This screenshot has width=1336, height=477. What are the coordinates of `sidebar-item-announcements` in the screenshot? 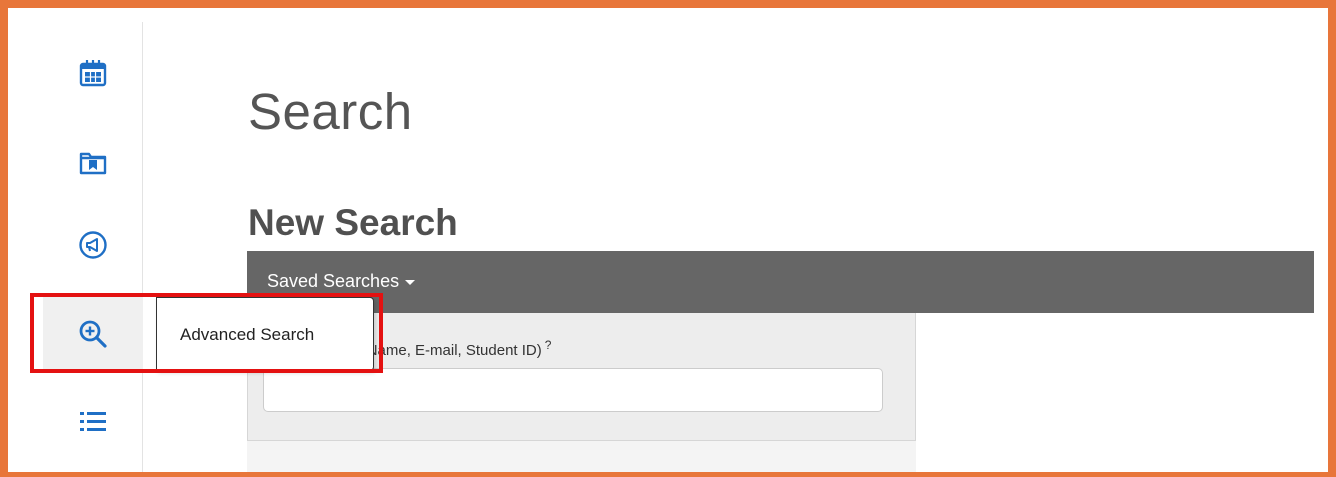 It's located at (93, 245).